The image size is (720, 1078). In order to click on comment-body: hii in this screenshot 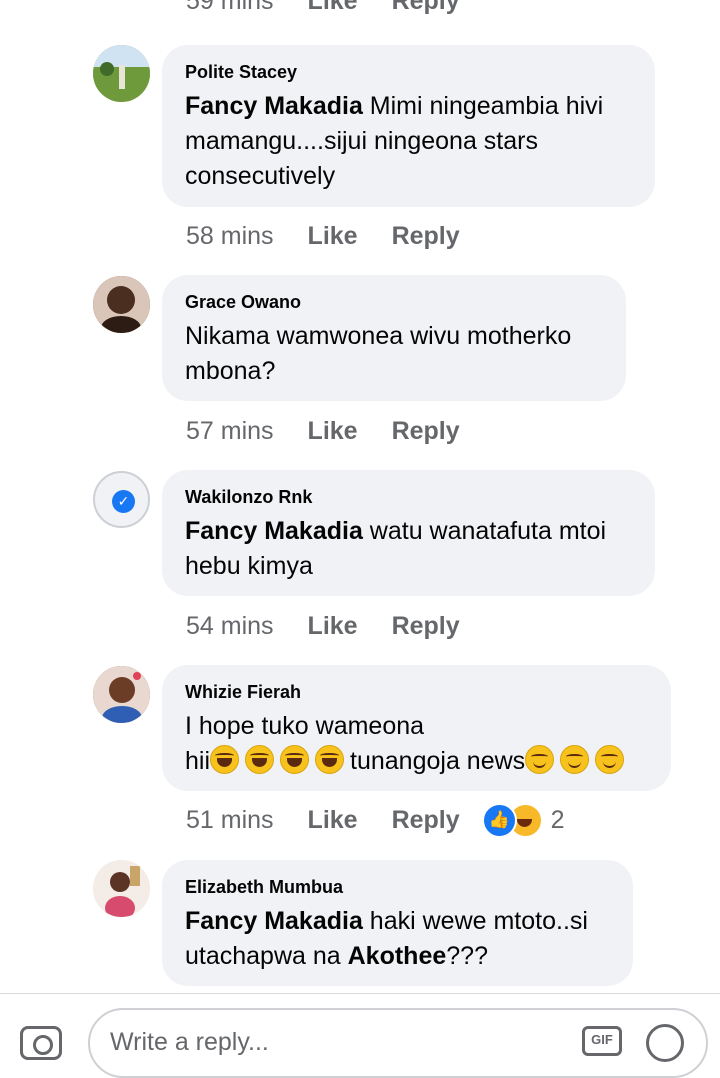, I will do `click(198, 761)`.